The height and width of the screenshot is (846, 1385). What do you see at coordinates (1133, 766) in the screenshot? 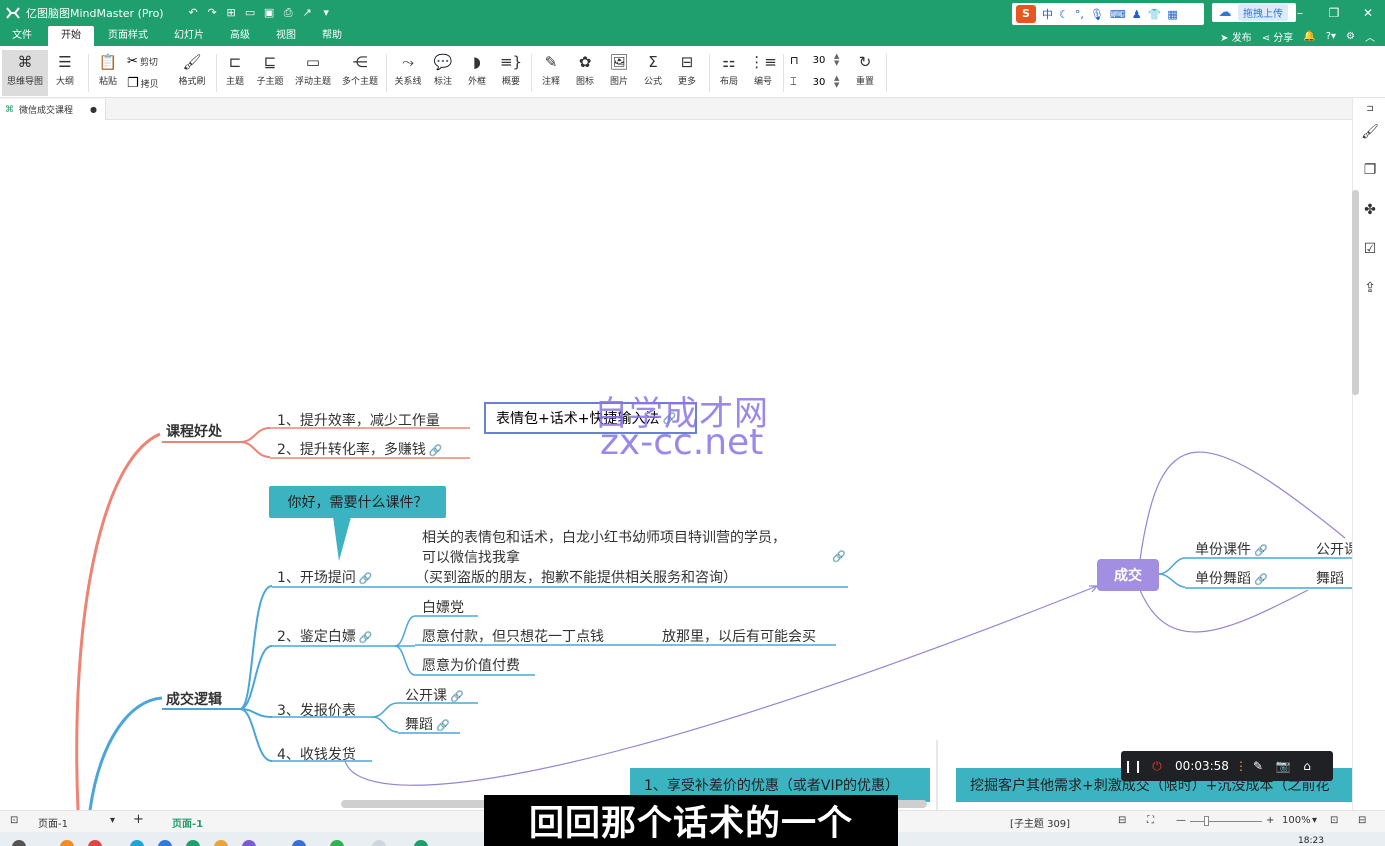
I see `pause-icon: ❙❙` at bounding box center [1133, 766].